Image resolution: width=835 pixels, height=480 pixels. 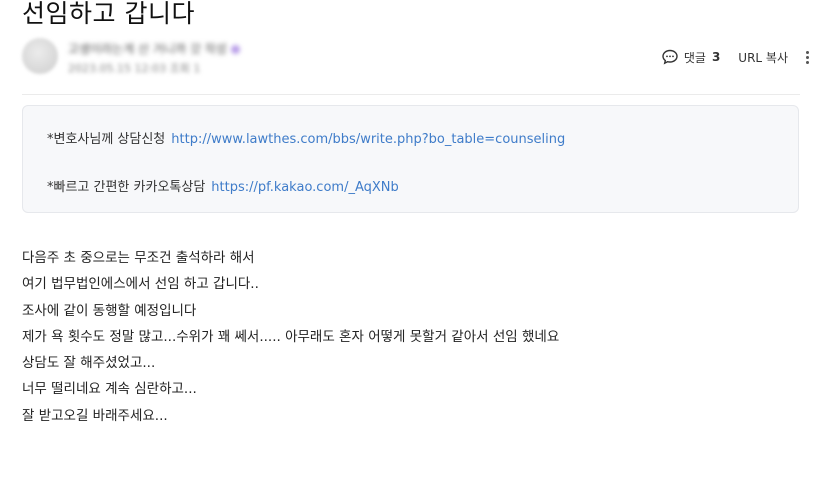 What do you see at coordinates (736, 57) in the screenshot?
I see `post-actions: 댓글 3 URL 복사` at bounding box center [736, 57].